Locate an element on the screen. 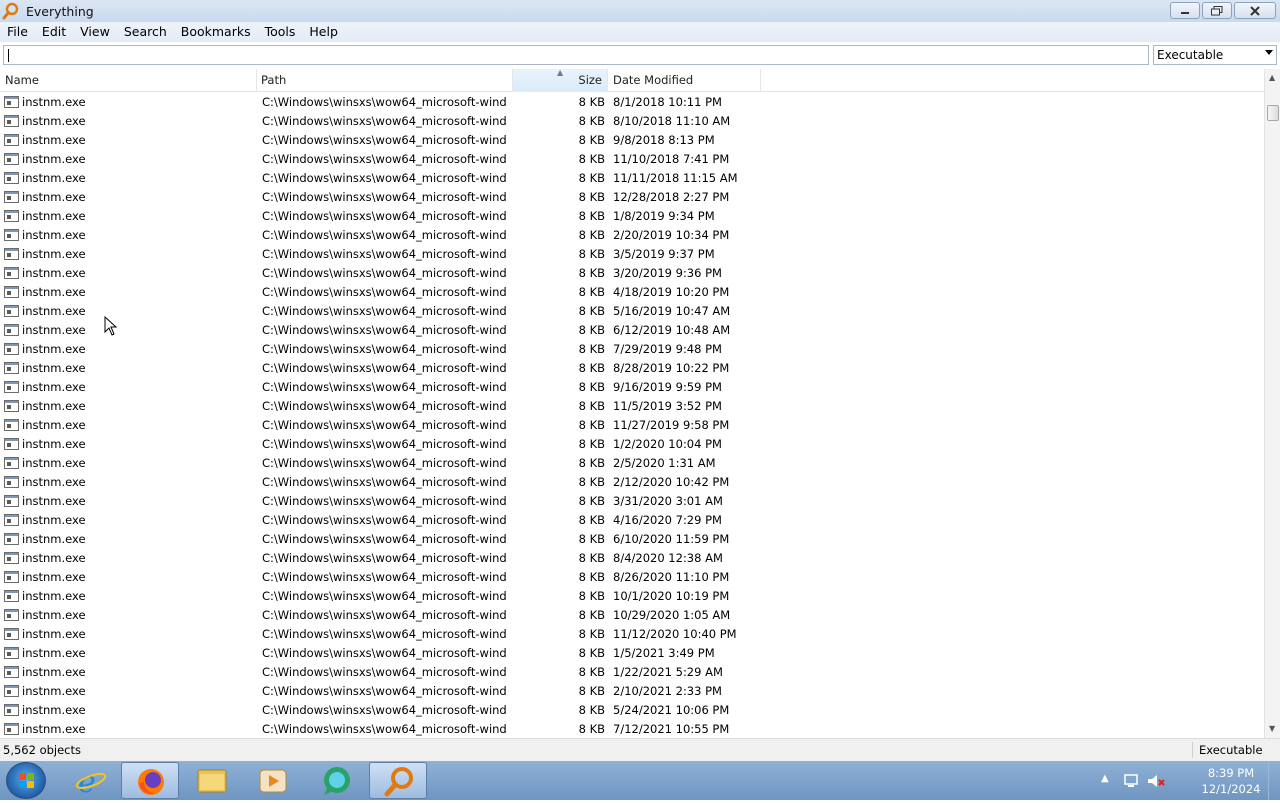 This screenshot has width=1280, height=803. title-bar: Everything is located at coordinates (640, 11).